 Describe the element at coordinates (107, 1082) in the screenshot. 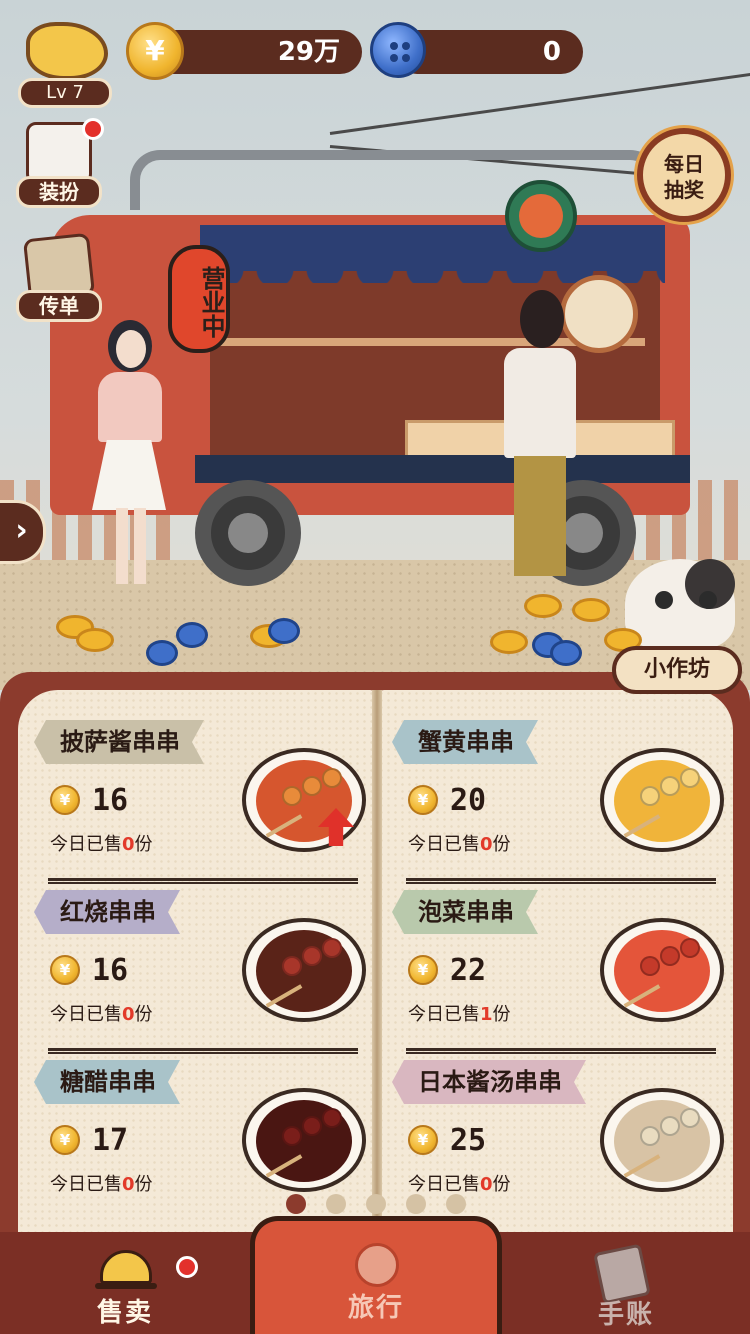

I see `menu-item-name: 糖醋串串` at that location.